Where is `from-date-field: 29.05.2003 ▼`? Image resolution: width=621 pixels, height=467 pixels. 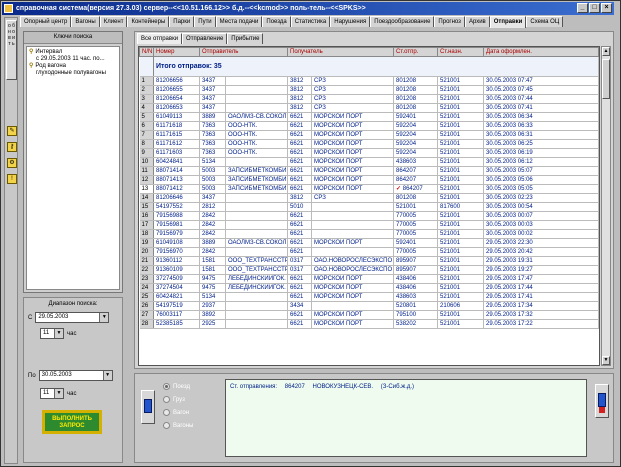 from-date-field: 29.05.2003 ▼ is located at coordinates (72, 317).